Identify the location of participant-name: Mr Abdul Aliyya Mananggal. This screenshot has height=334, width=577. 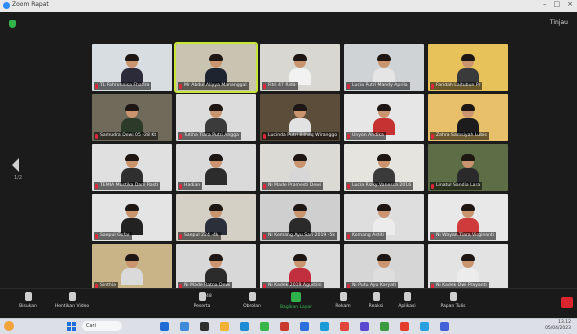
(215, 85).